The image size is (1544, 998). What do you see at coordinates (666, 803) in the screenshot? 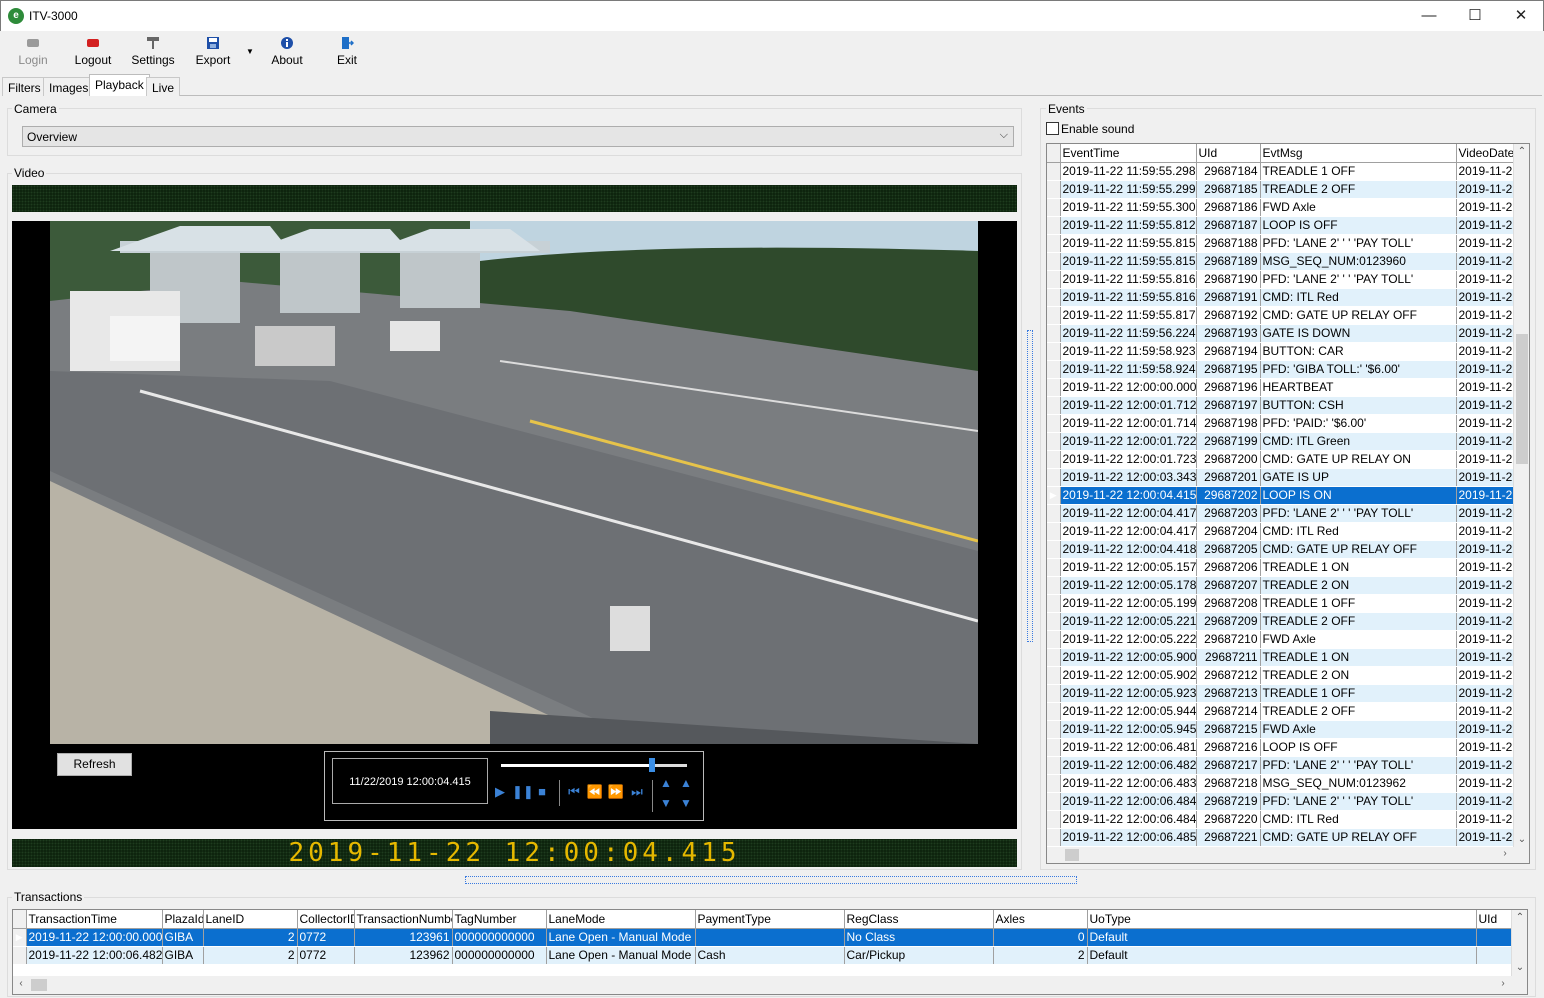
I see `speed-down-icon: ▼` at bounding box center [666, 803].